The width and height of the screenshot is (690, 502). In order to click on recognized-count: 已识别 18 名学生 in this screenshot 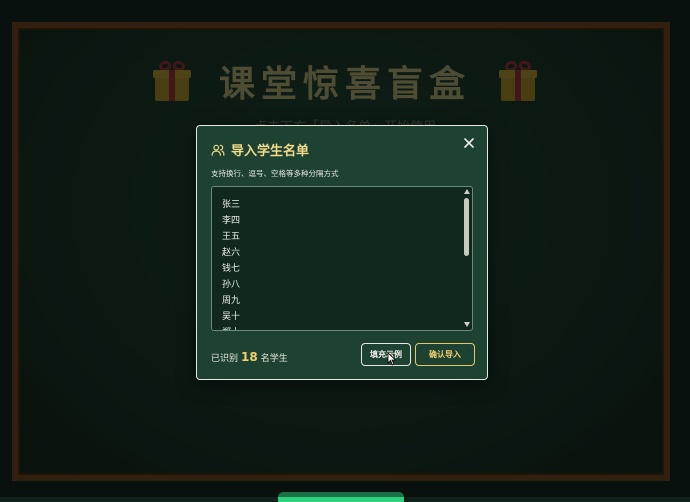, I will do `click(249, 357)`.